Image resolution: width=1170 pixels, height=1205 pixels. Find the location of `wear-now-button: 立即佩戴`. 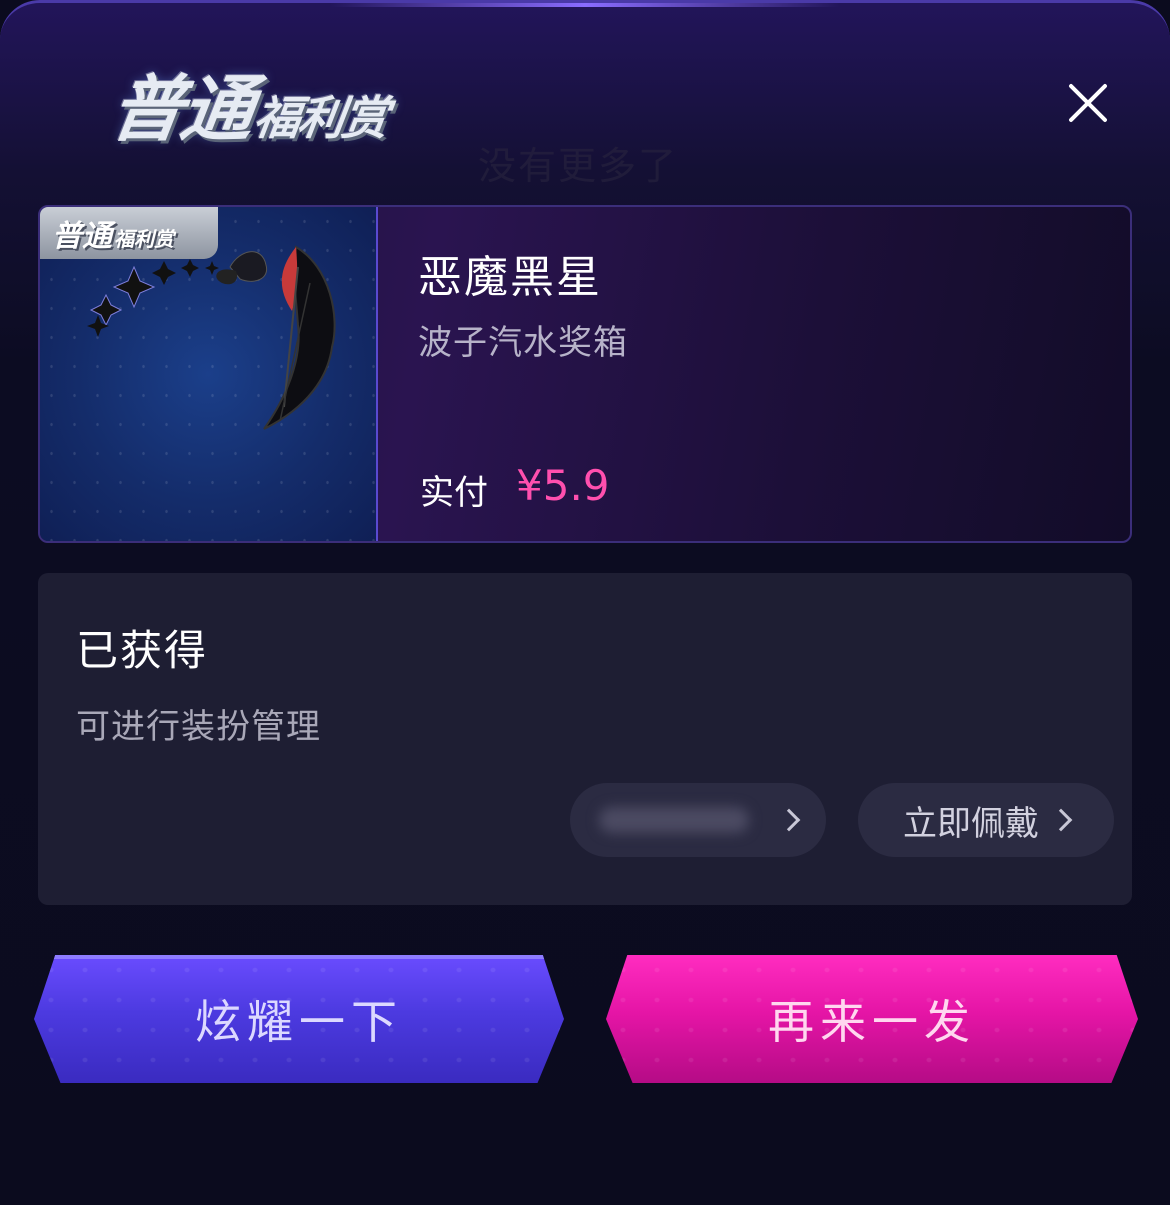

wear-now-button: 立即佩戴 is located at coordinates (986, 820).